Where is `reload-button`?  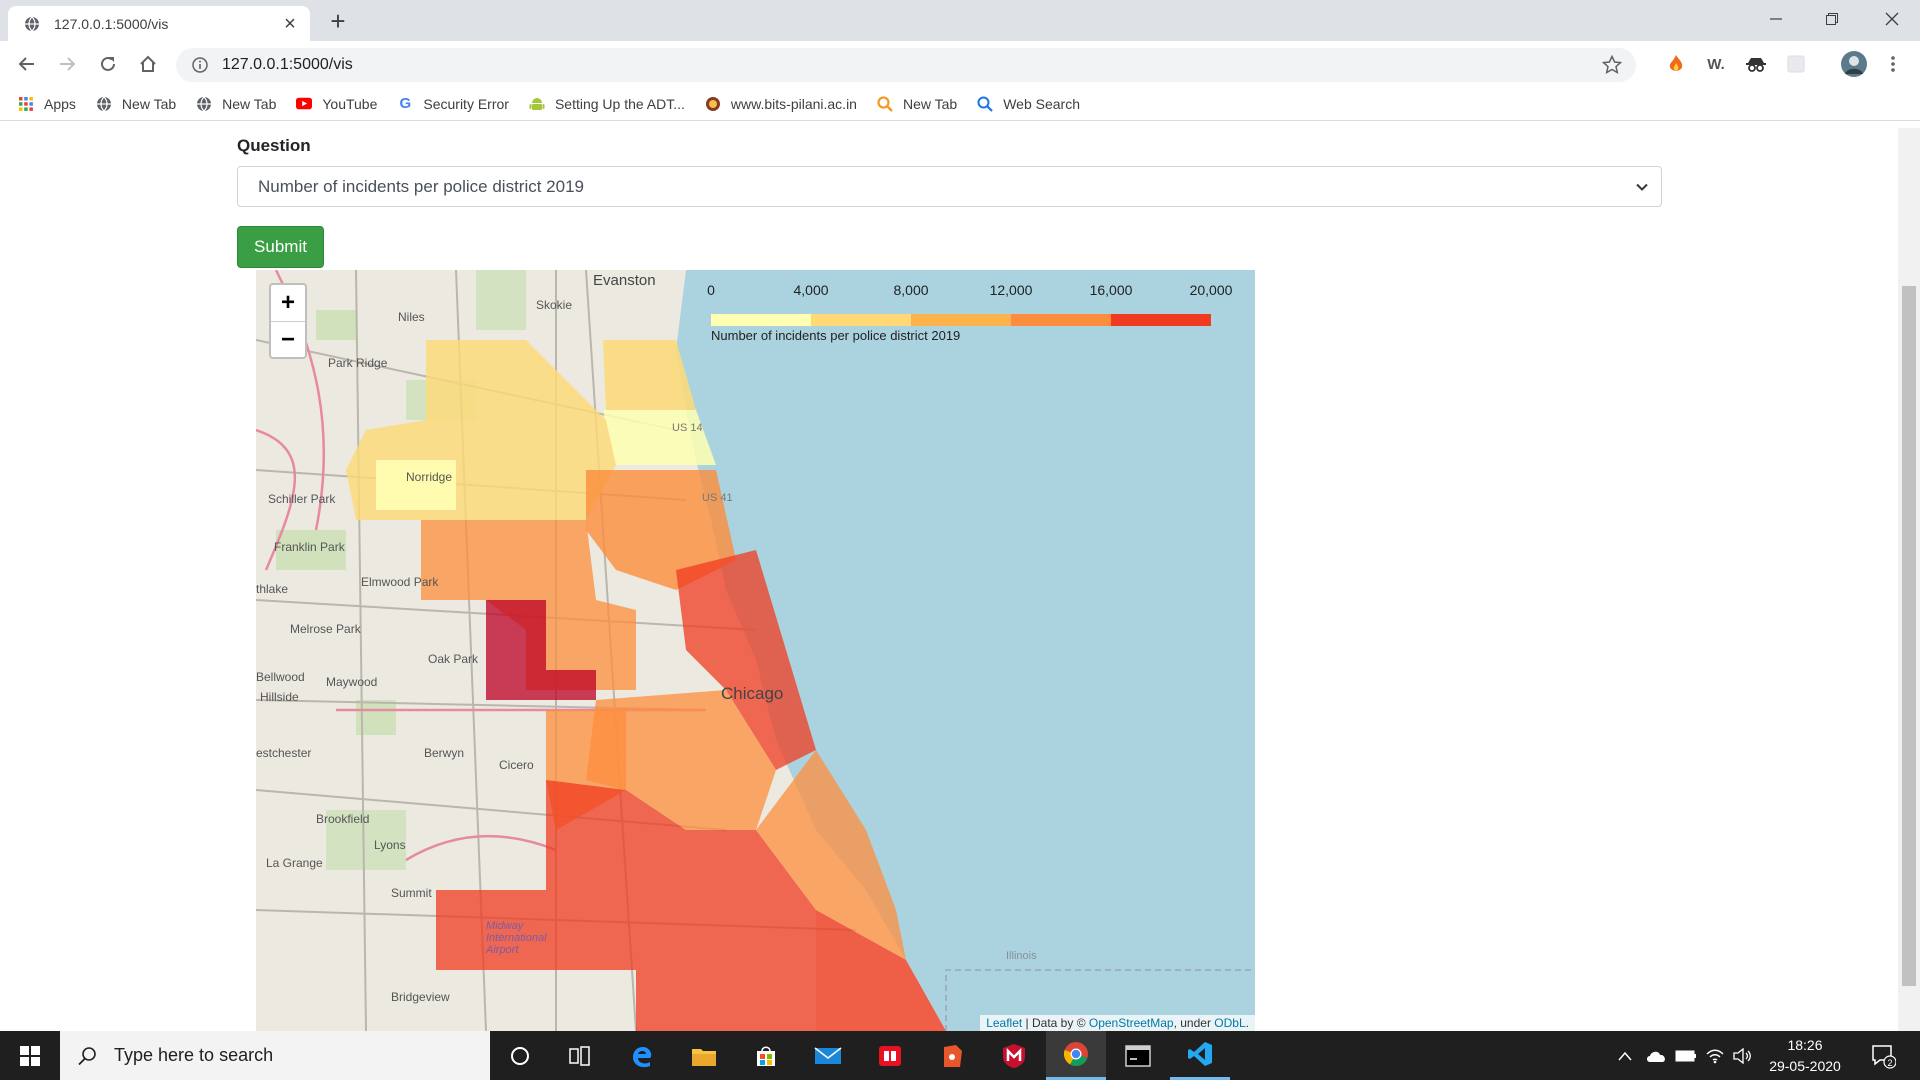 reload-button is located at coordinates (108, 64).